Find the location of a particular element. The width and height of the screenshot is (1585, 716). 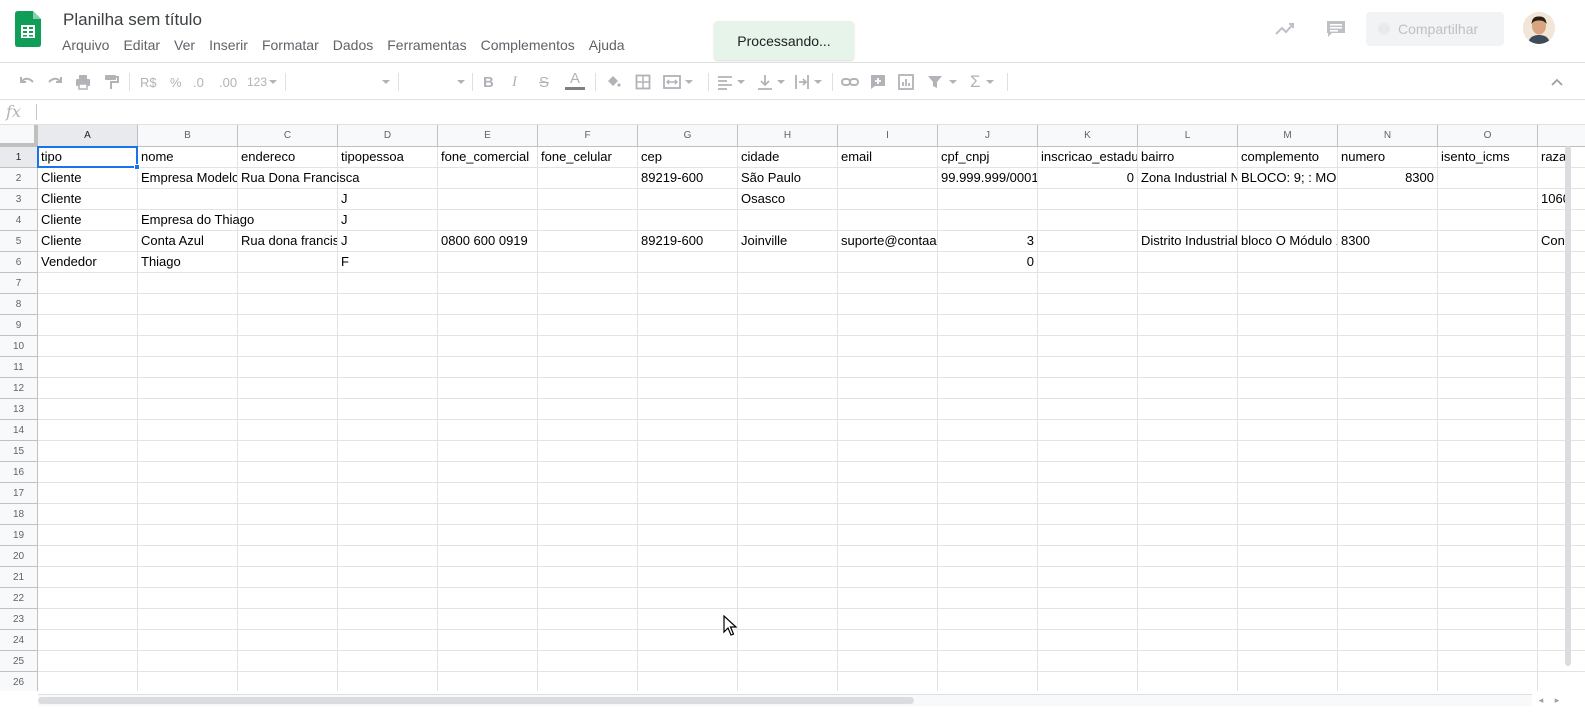

cell: inscricao_estadu is located at coordinates (1088, 157).